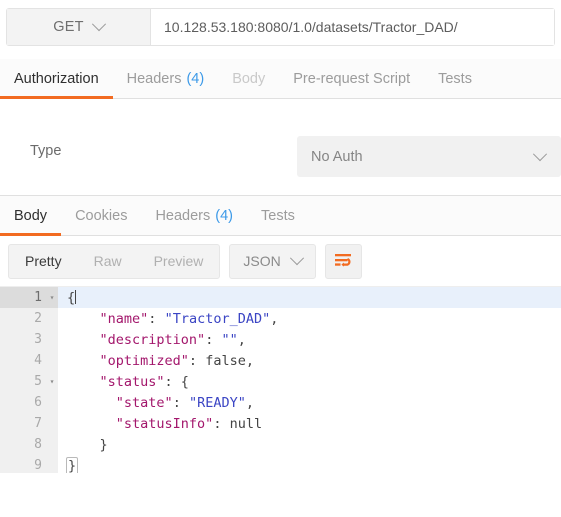 This screenshot has height=517, width=561. What do you see at coordinates (217, 318) in the screenshot?
I see `json-string: "Tractor_DAD"` at bounding box center [217, 318].